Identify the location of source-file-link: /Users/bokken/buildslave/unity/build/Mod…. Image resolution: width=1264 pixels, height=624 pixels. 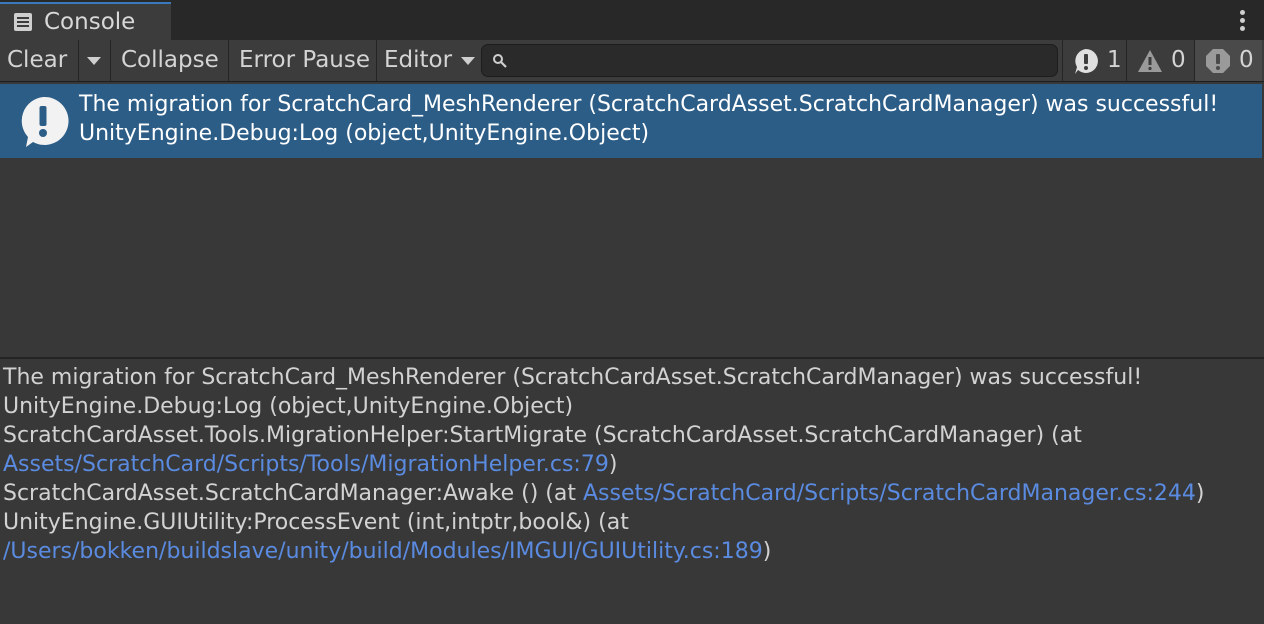
(383, 551).